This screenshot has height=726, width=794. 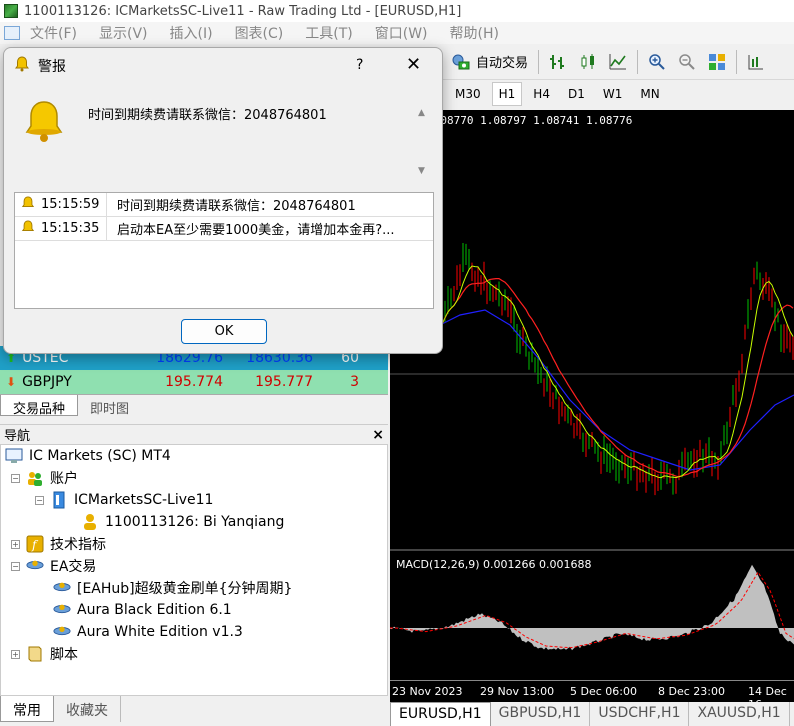 What do you see at coordinates (687, 62) in the screenshot?
I see `zoom-out-icon` at bounding box center [687, 62].